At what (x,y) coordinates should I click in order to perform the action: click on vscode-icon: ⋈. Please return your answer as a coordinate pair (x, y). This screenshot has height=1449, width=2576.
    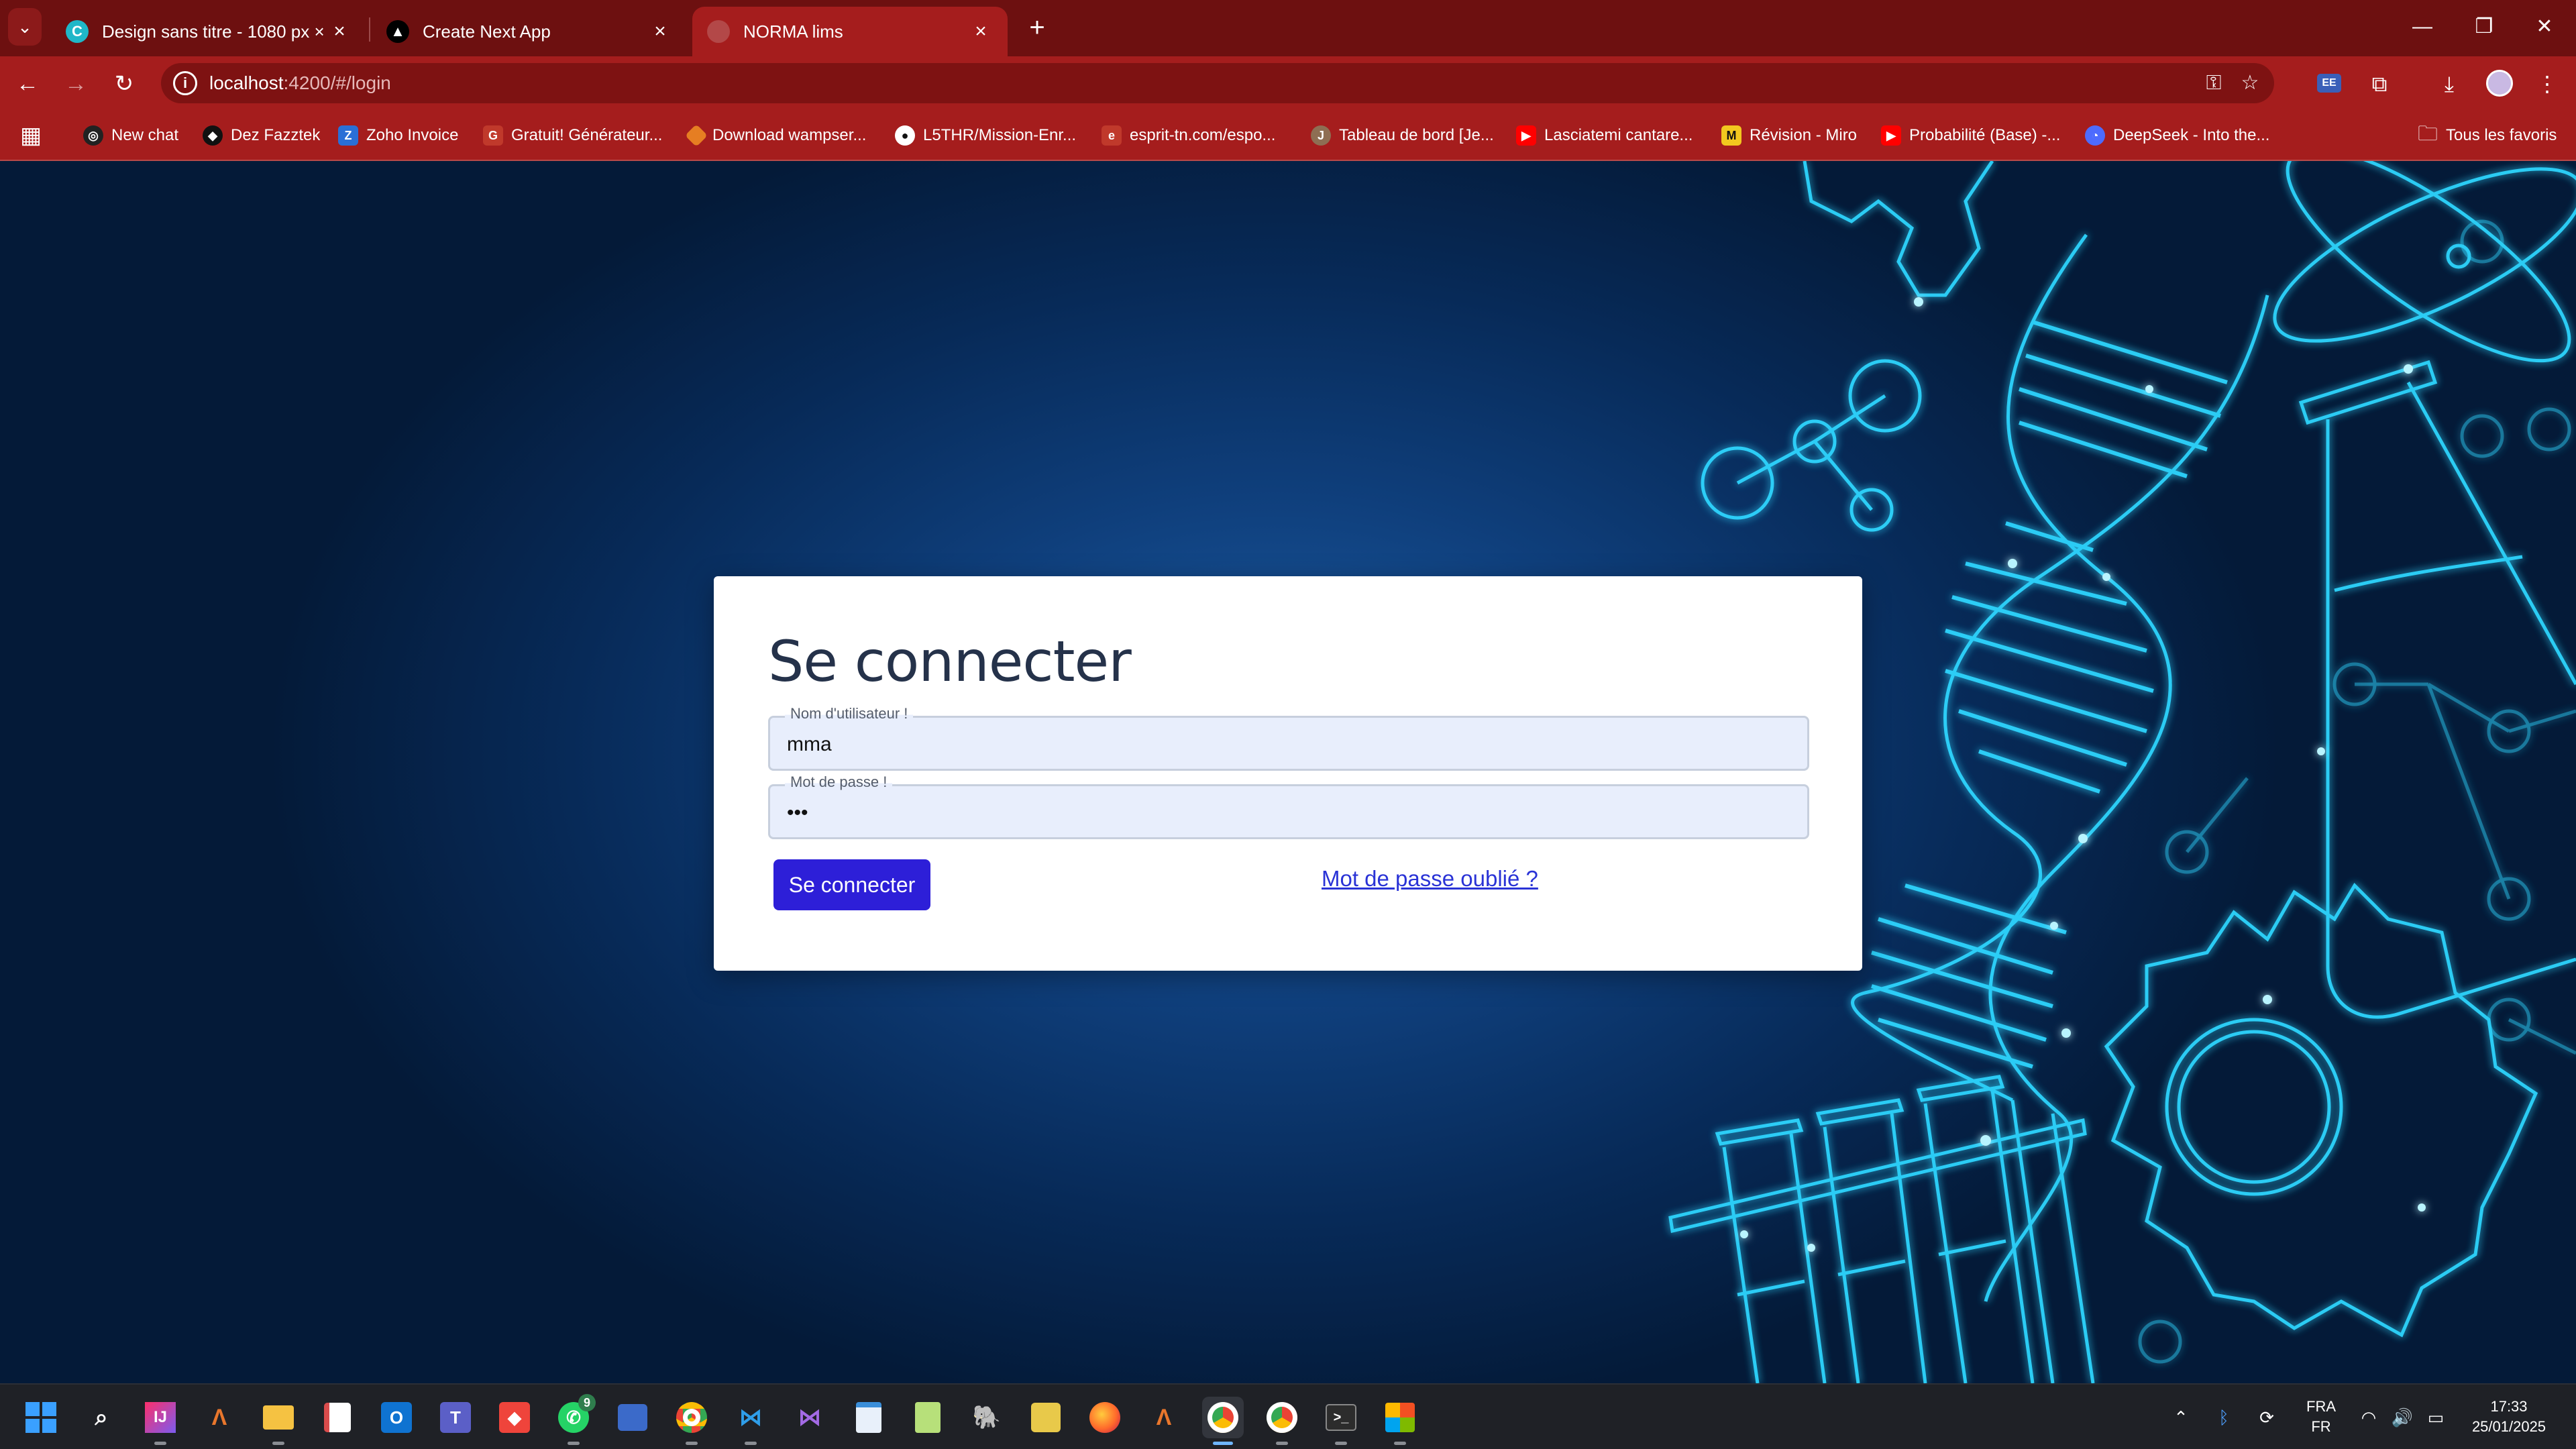
    Looking at the image, I should click on (750, 1421).